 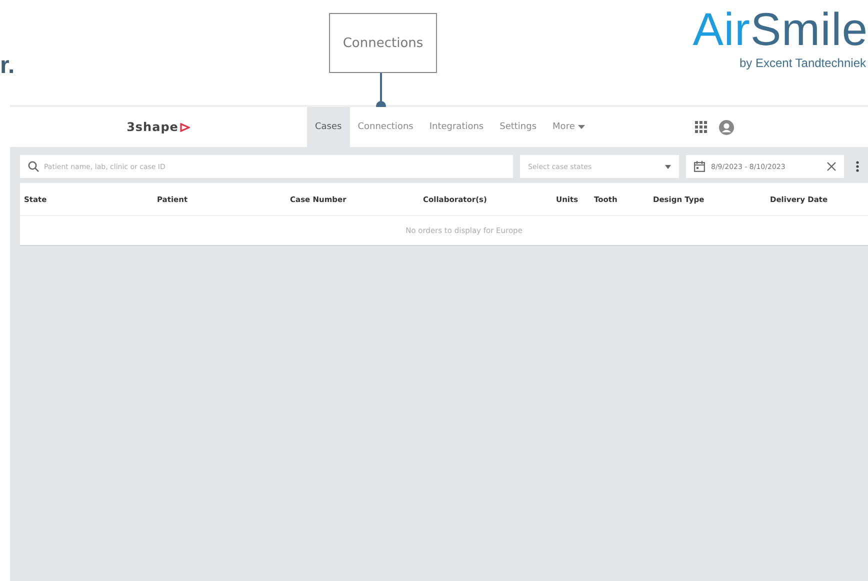 I want to click on apps-grid-icon, so click(x=701, y=127).